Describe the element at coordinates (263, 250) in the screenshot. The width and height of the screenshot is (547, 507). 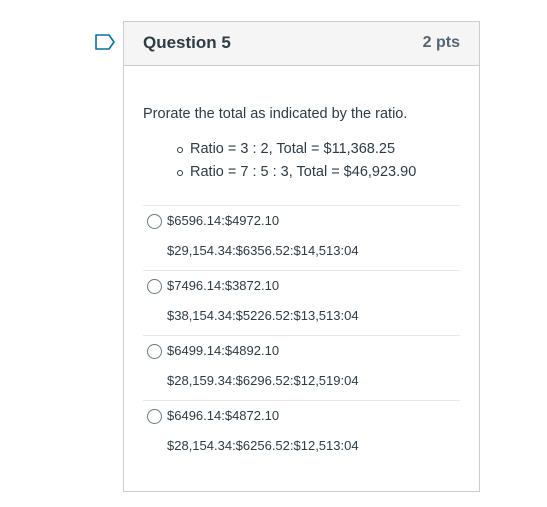
I see `answer-text-line2: $29,154.34:$6356.52:$14,513:04` at that location.